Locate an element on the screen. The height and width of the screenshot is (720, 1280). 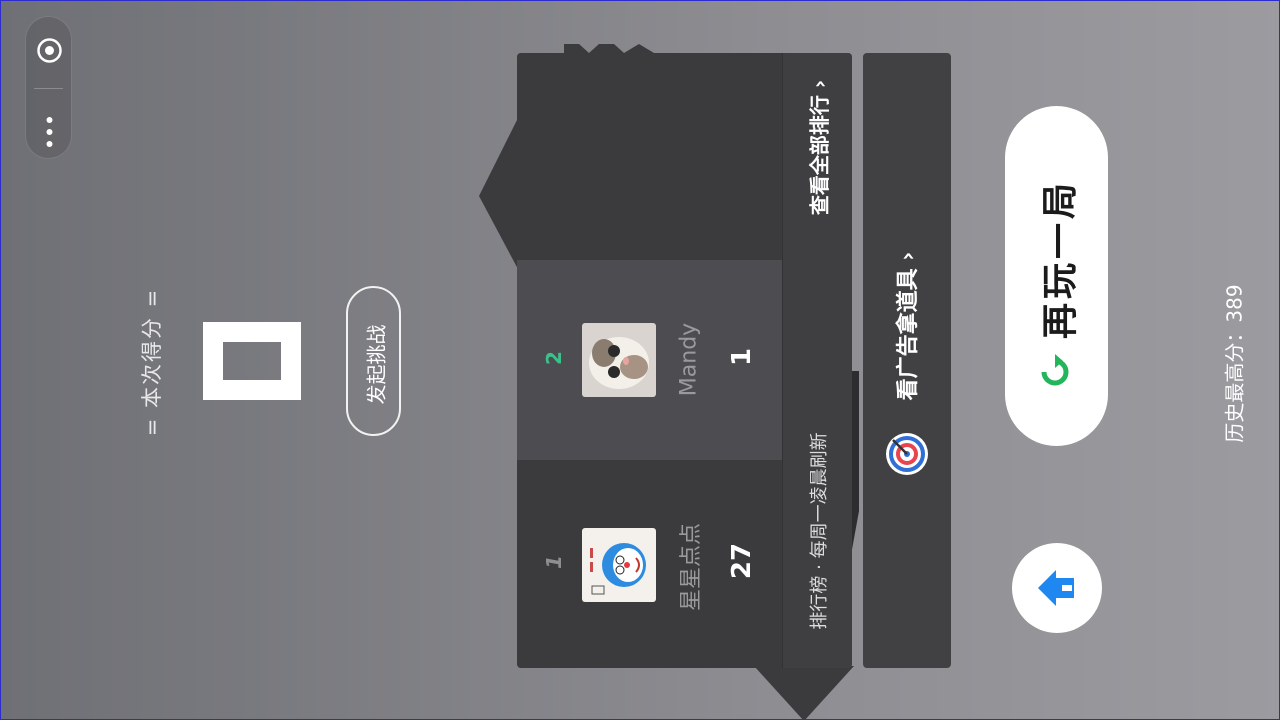
target-icon is located at coordinates (49, 50).